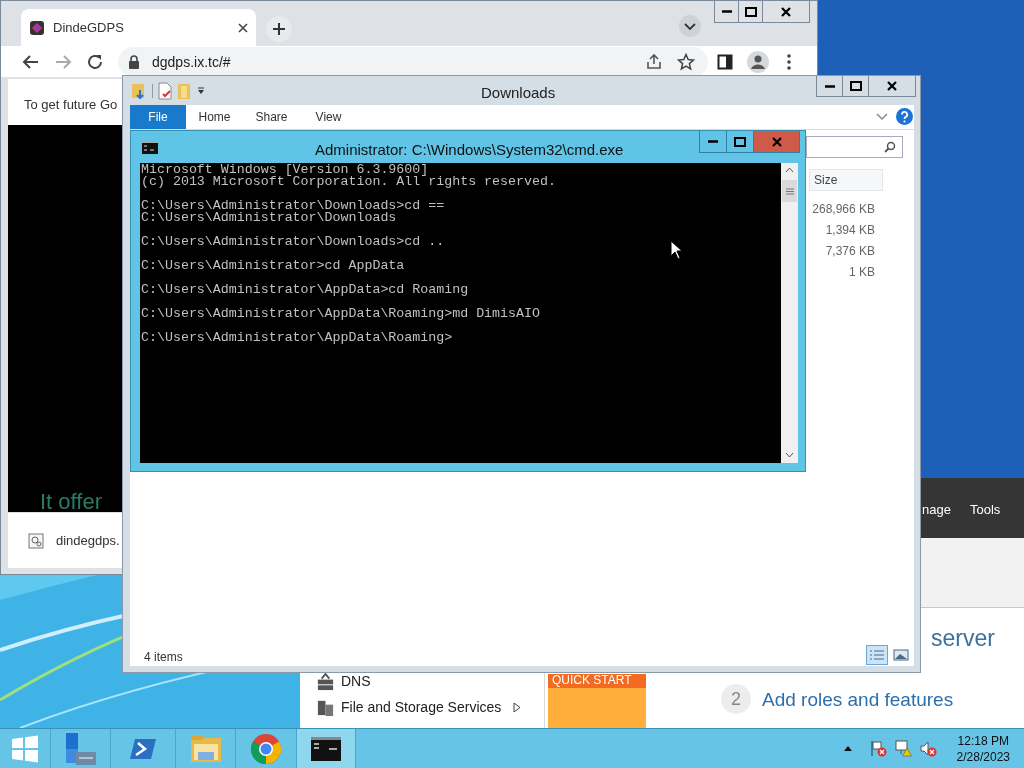 The image size is (1024, 768). I want to click on step-number: 2, so click(736, 699).